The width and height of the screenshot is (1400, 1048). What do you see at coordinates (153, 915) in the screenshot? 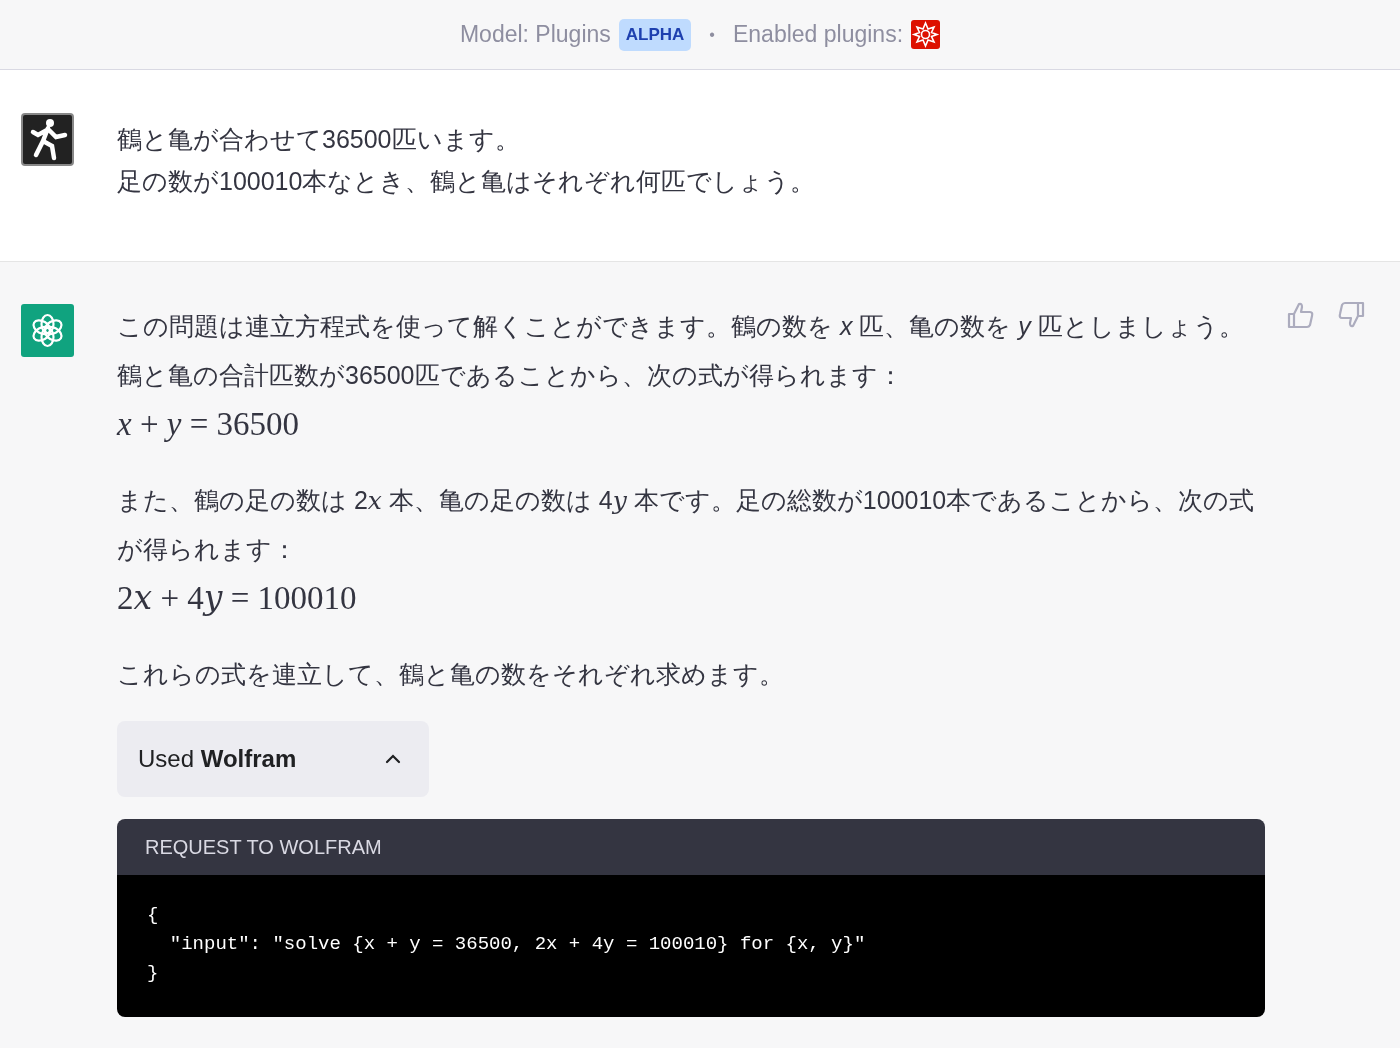
I see `code-line: {` at bounding box center [153, 915].